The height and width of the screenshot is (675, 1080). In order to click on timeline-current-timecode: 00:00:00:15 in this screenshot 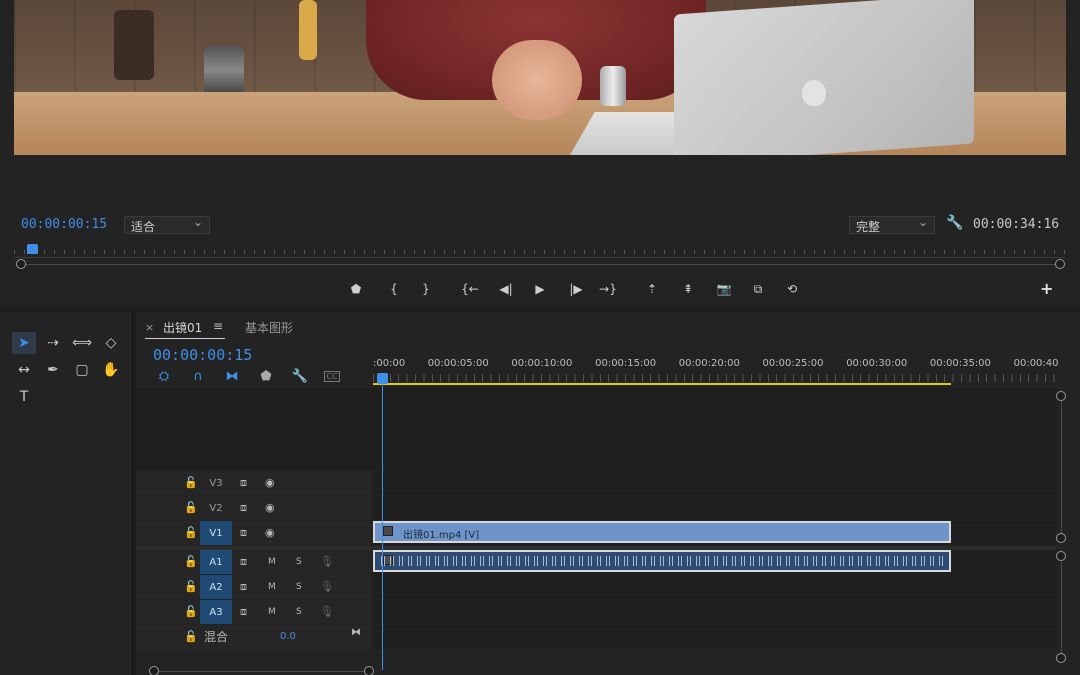, I will do `click(202, 355)`.